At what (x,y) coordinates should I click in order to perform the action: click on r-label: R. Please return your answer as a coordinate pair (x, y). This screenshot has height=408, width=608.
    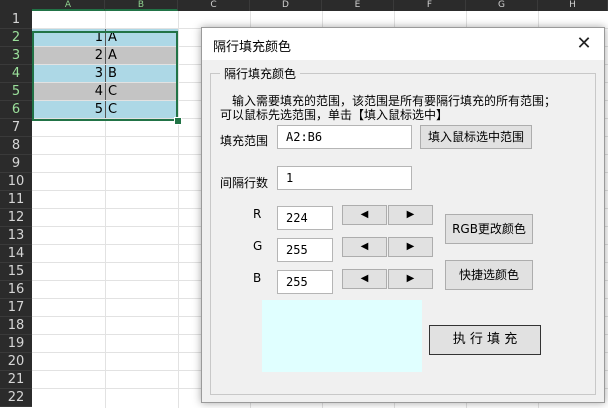
    Looking at the image, I should click on (257, 214).